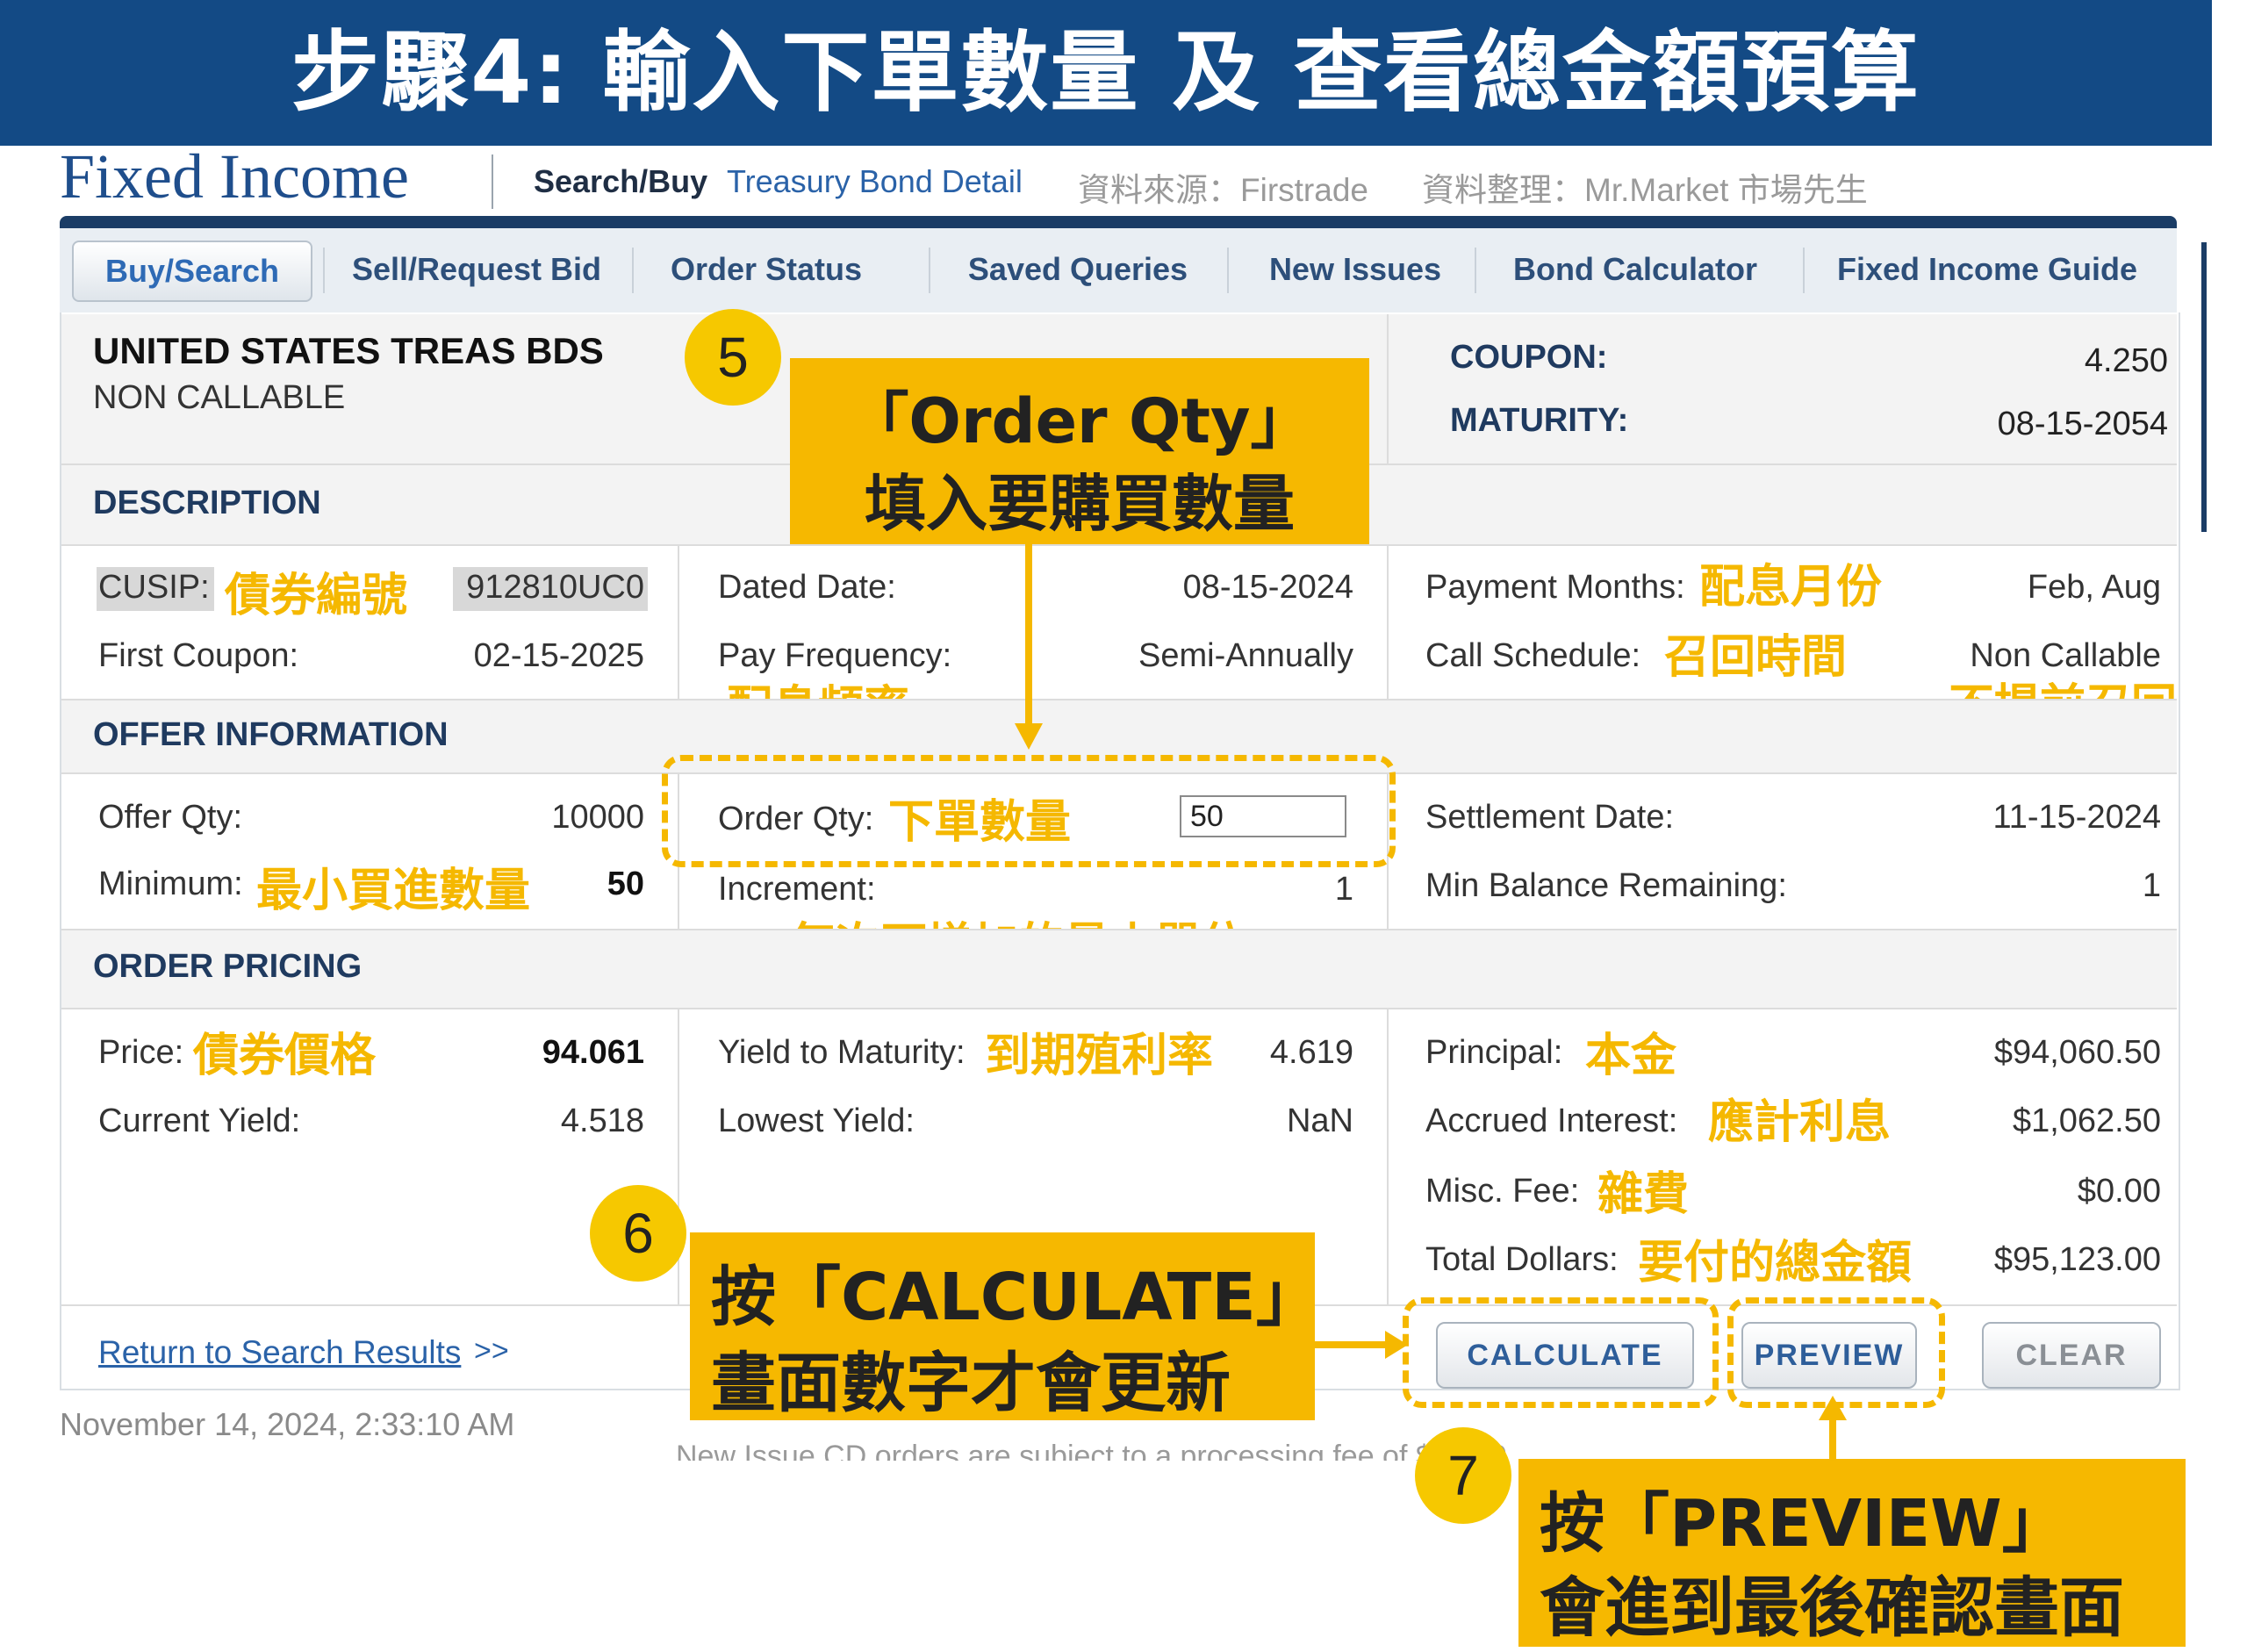 This screenshot has width=2247, height=1652. Describe the element at coordinates (199, 1121) in the screenshot. I see `current-yield-label: Current Yield:` at that location.